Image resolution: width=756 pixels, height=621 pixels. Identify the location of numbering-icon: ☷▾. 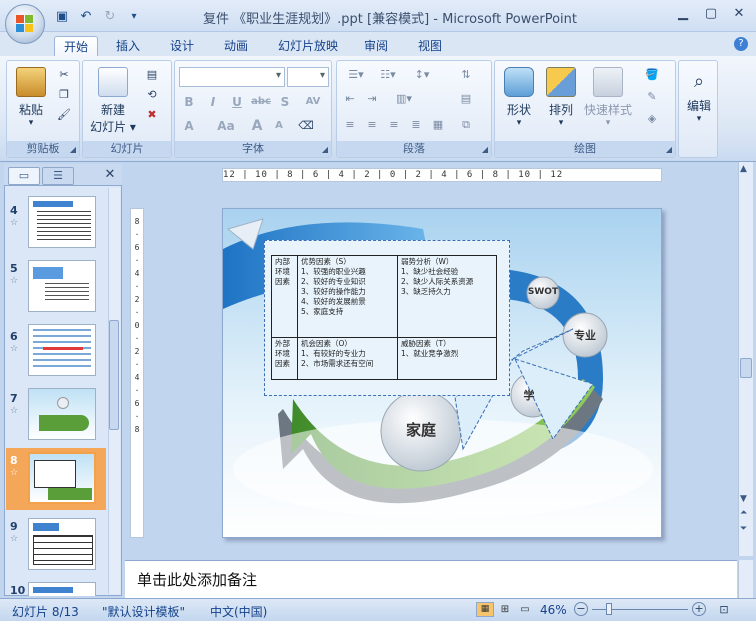
(388, 75).